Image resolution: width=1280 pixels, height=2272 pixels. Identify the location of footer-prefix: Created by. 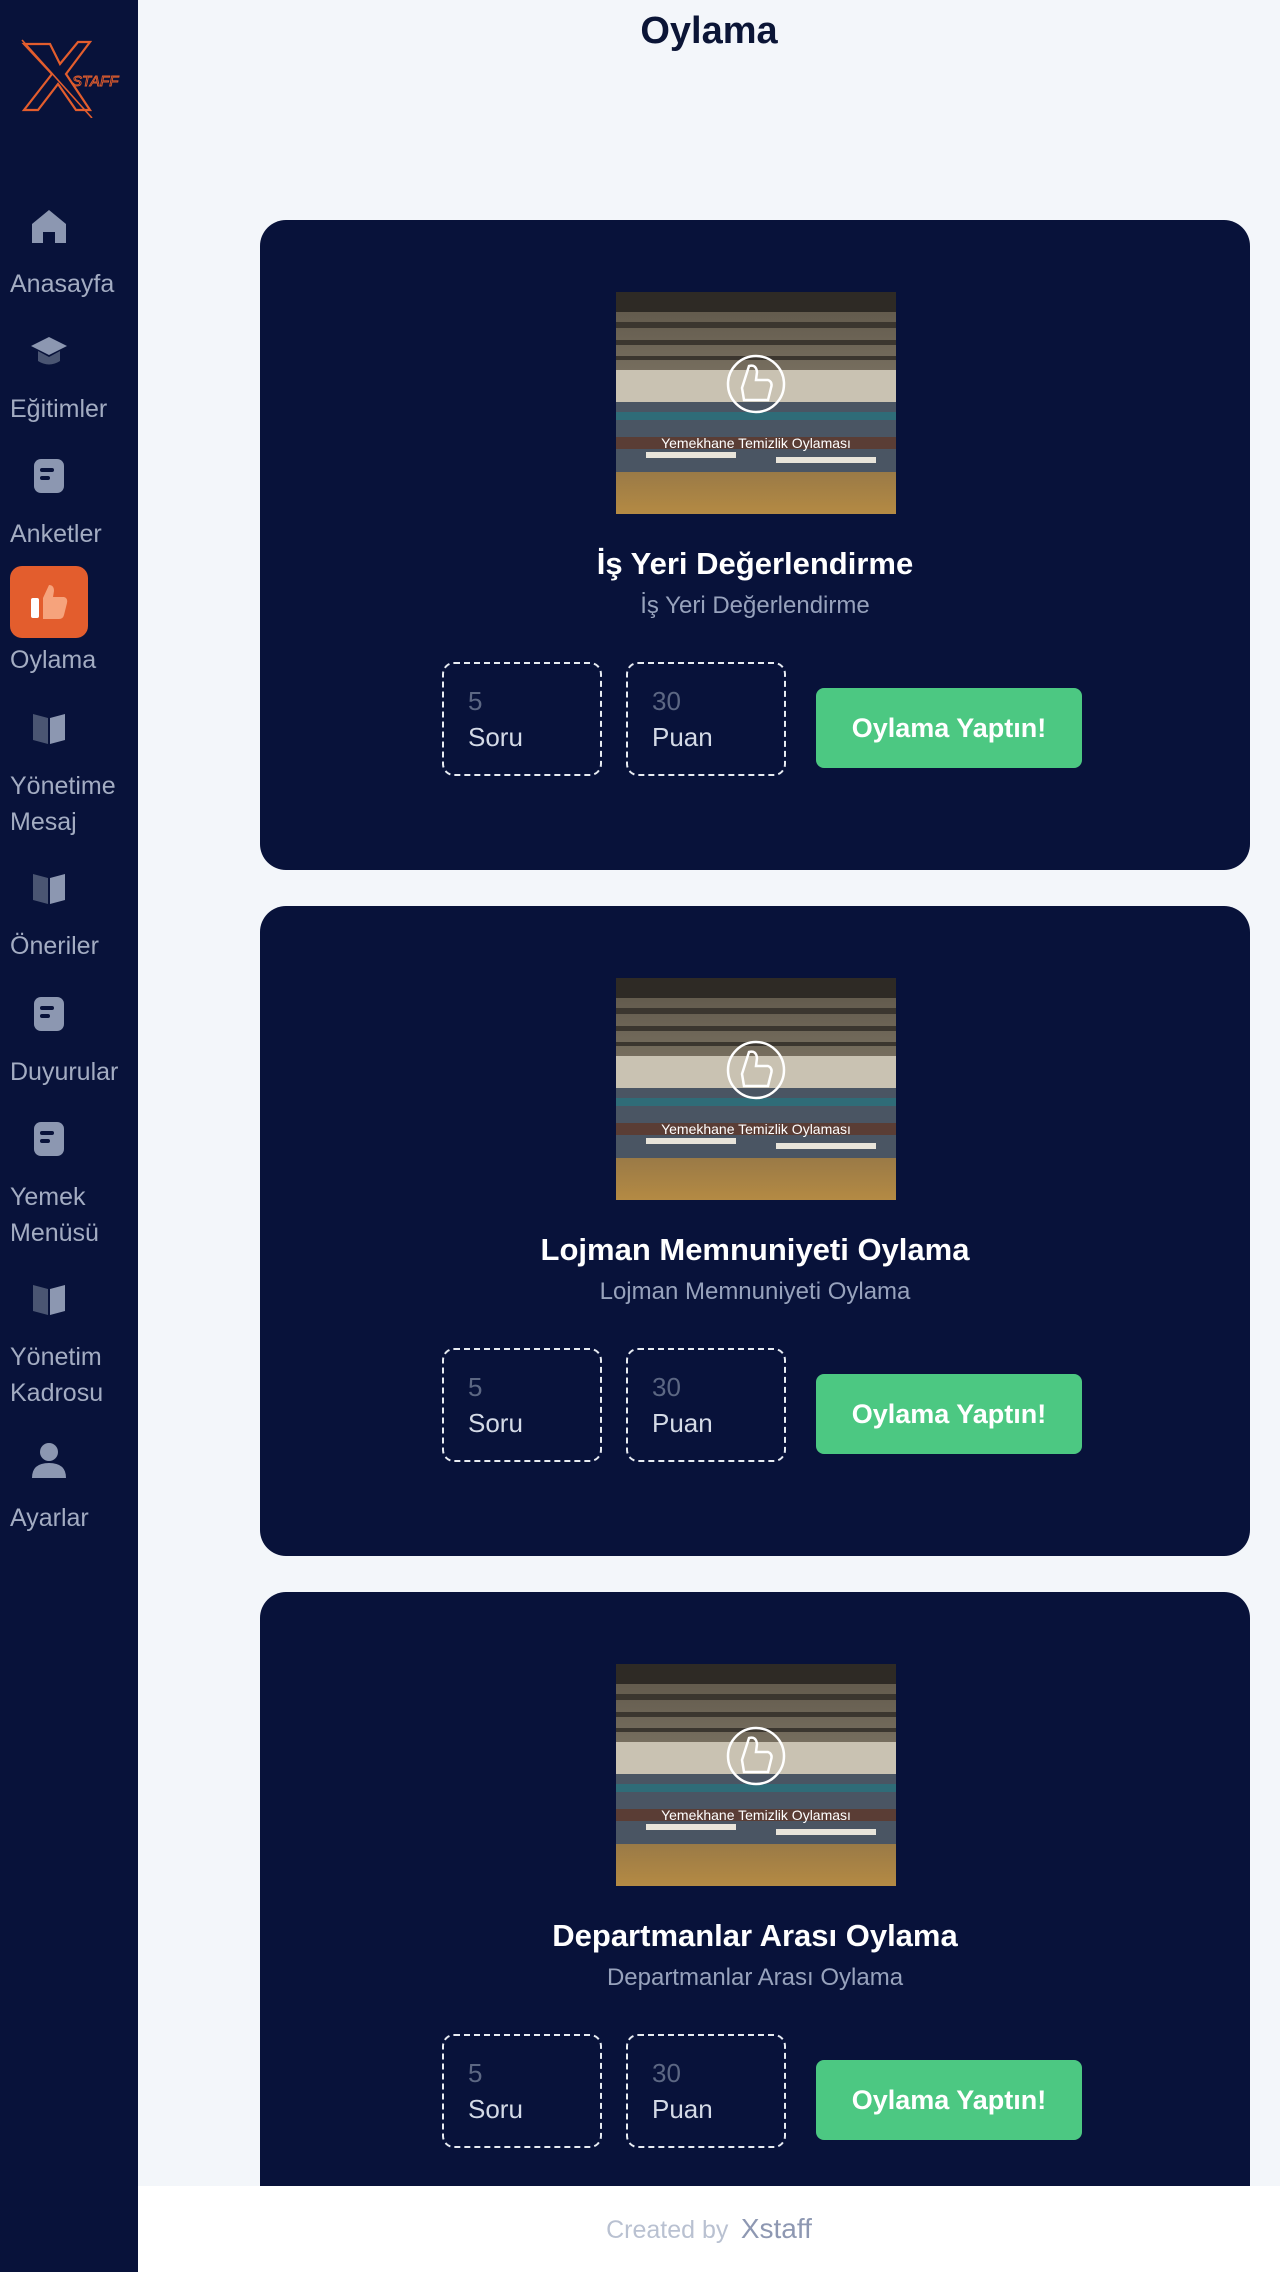
(667, 2230).